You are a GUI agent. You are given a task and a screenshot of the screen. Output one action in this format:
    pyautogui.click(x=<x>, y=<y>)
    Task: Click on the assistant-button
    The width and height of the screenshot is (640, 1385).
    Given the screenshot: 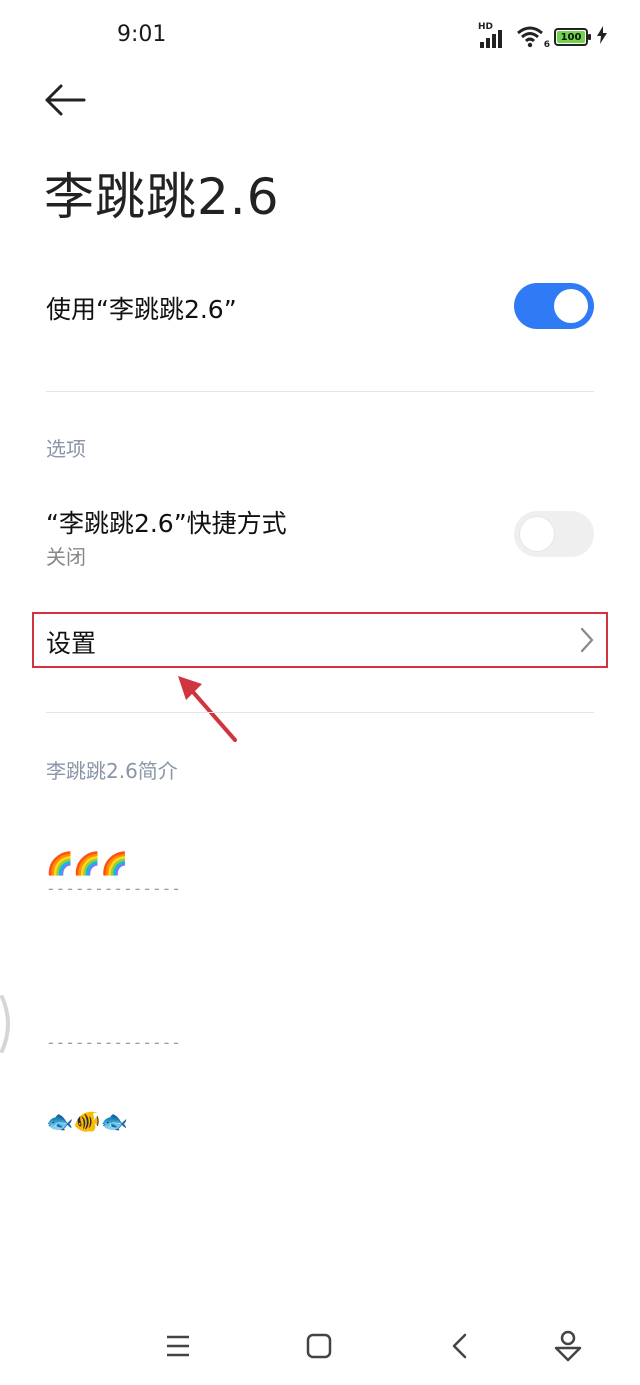 What is the action you would take?
    pyautogui.click(x=568, y=1346)
    